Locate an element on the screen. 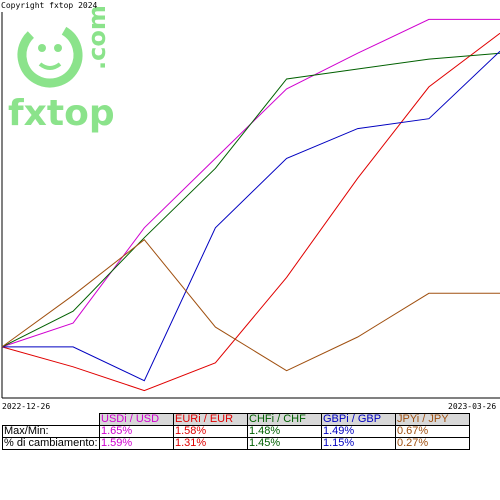 This screenshot has height=500, width=500. stats-cell: 1.49% is located at coordinates (358, 431).